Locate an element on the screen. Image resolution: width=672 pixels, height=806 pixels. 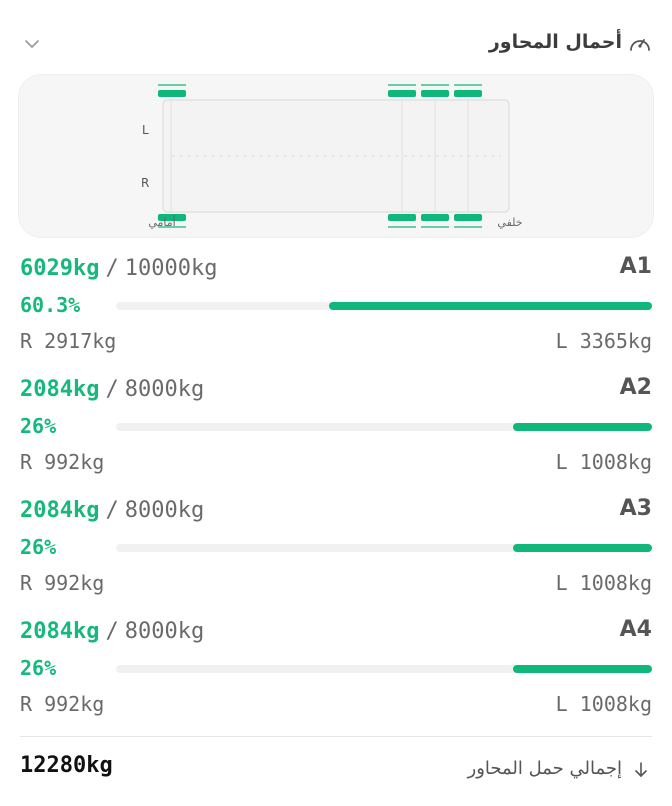
divider is located at coordinates (336, 736).